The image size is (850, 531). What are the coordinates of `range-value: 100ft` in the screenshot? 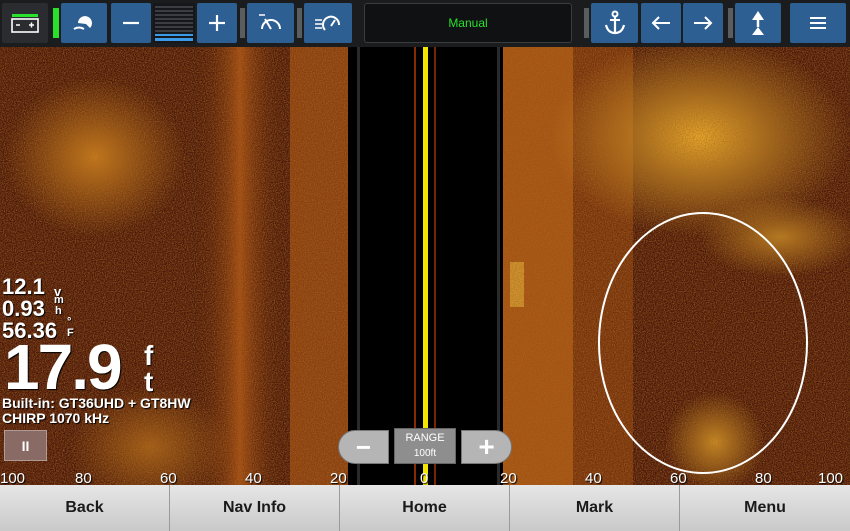 It's located at (425, 453).